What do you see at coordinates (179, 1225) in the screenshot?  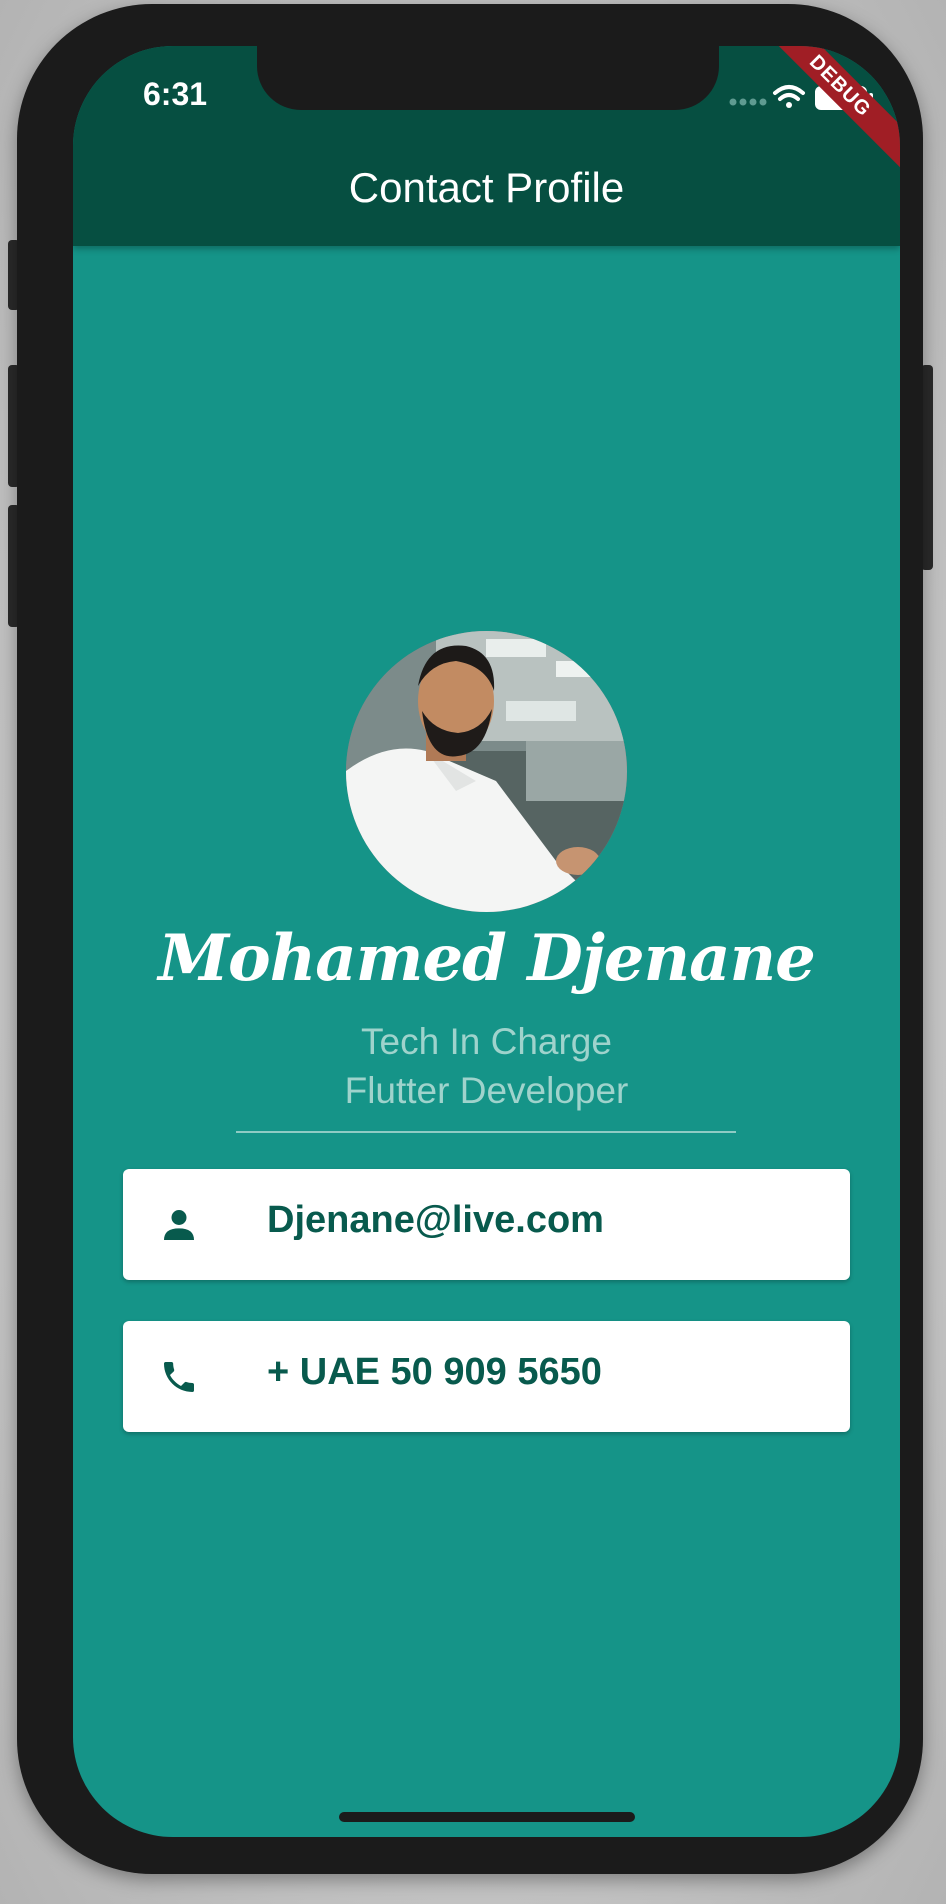 I see `person-icon` at bounding box center [179, 1225].